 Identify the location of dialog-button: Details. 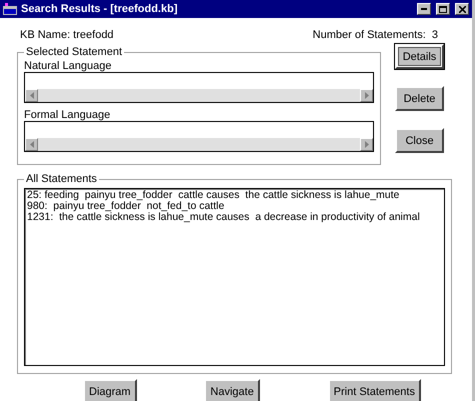
(419, 56).